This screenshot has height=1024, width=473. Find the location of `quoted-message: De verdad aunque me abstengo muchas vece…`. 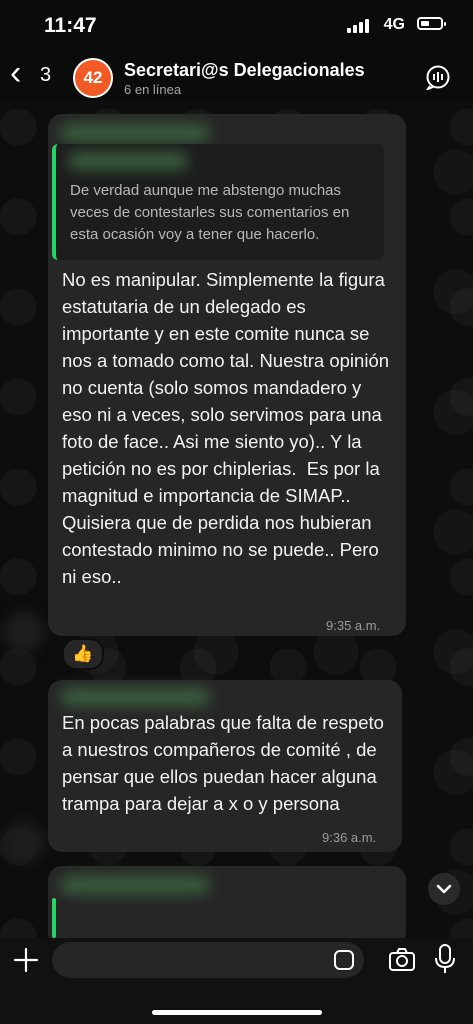

quoted-message: De verdad aunque me abstengo muchas vece… is located at coordinates (218, 202).